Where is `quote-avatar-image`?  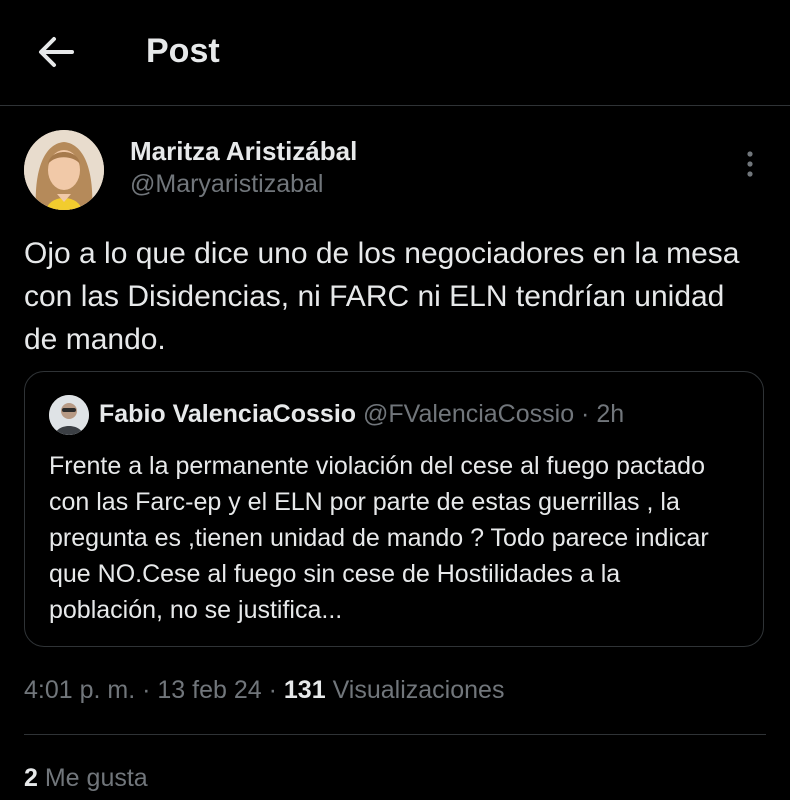 quote-avatar-image is located at coordinates (69, 415).